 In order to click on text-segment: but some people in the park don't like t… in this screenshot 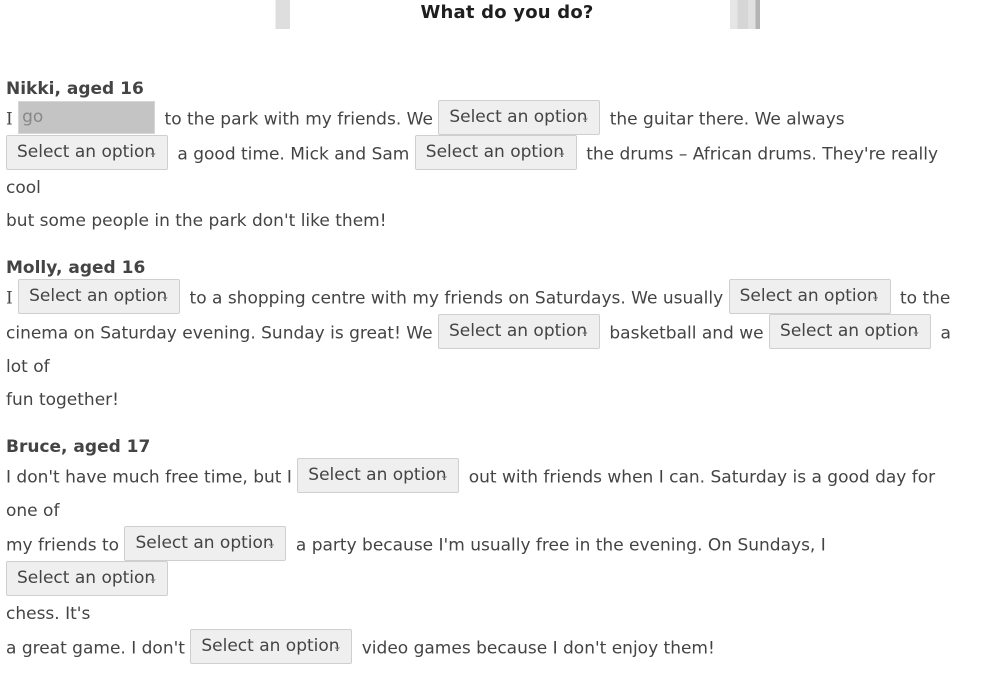, I will do `click(196, 221)`.